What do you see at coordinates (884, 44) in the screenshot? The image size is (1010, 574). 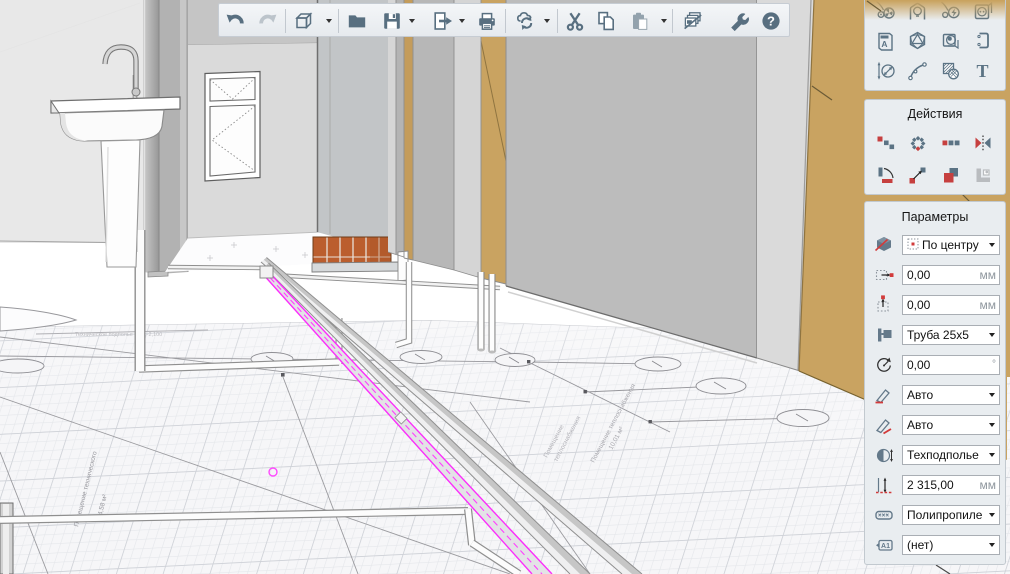 I see `svg-text: A` at bounding box center [884, 44].